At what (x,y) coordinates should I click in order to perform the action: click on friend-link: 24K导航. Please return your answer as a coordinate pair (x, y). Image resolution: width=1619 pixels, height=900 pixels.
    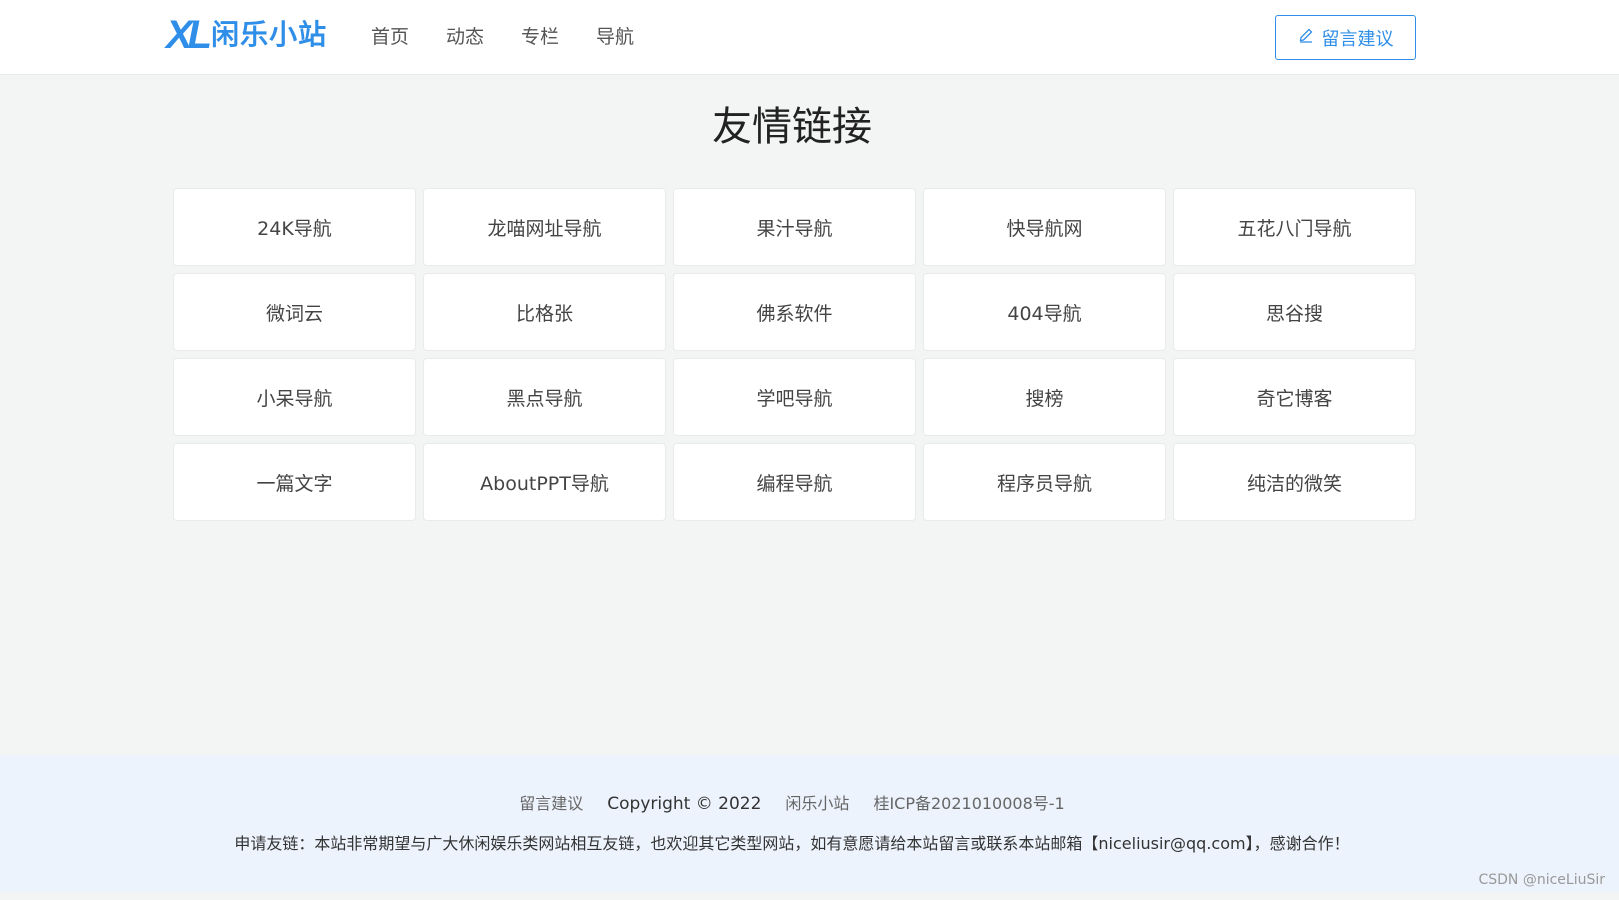
    Looking at the image, I should click on (294, 227).